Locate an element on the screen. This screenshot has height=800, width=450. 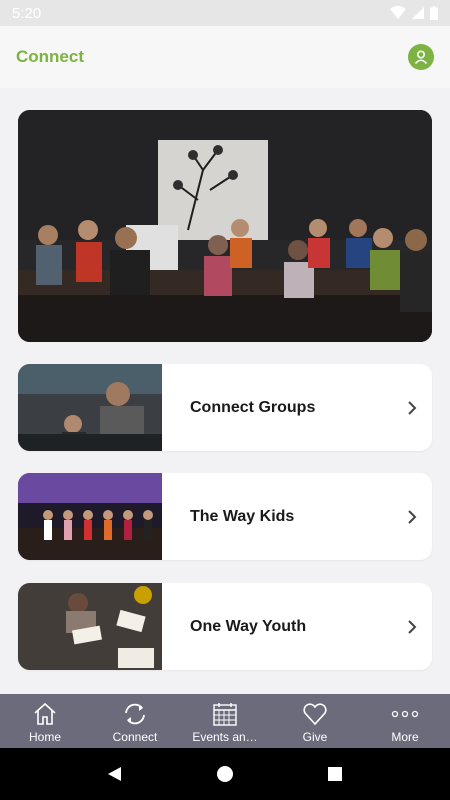
wifi-icon is located at coordinates (398, 12).